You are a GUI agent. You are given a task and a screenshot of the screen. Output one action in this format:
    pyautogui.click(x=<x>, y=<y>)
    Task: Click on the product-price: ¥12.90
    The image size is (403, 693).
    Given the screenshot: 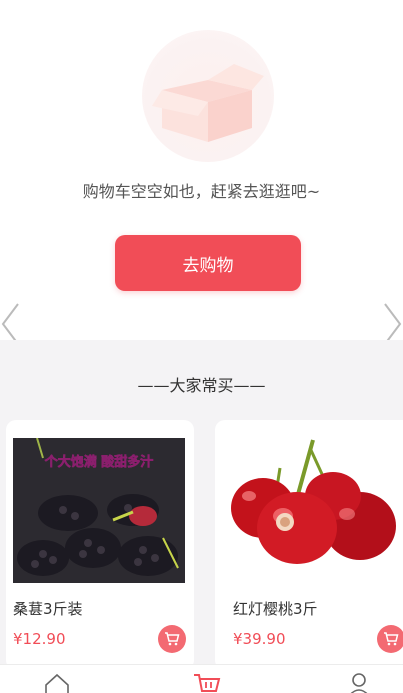 What is the action you would take?
    pyautogui.click(x=39, y=639)
    